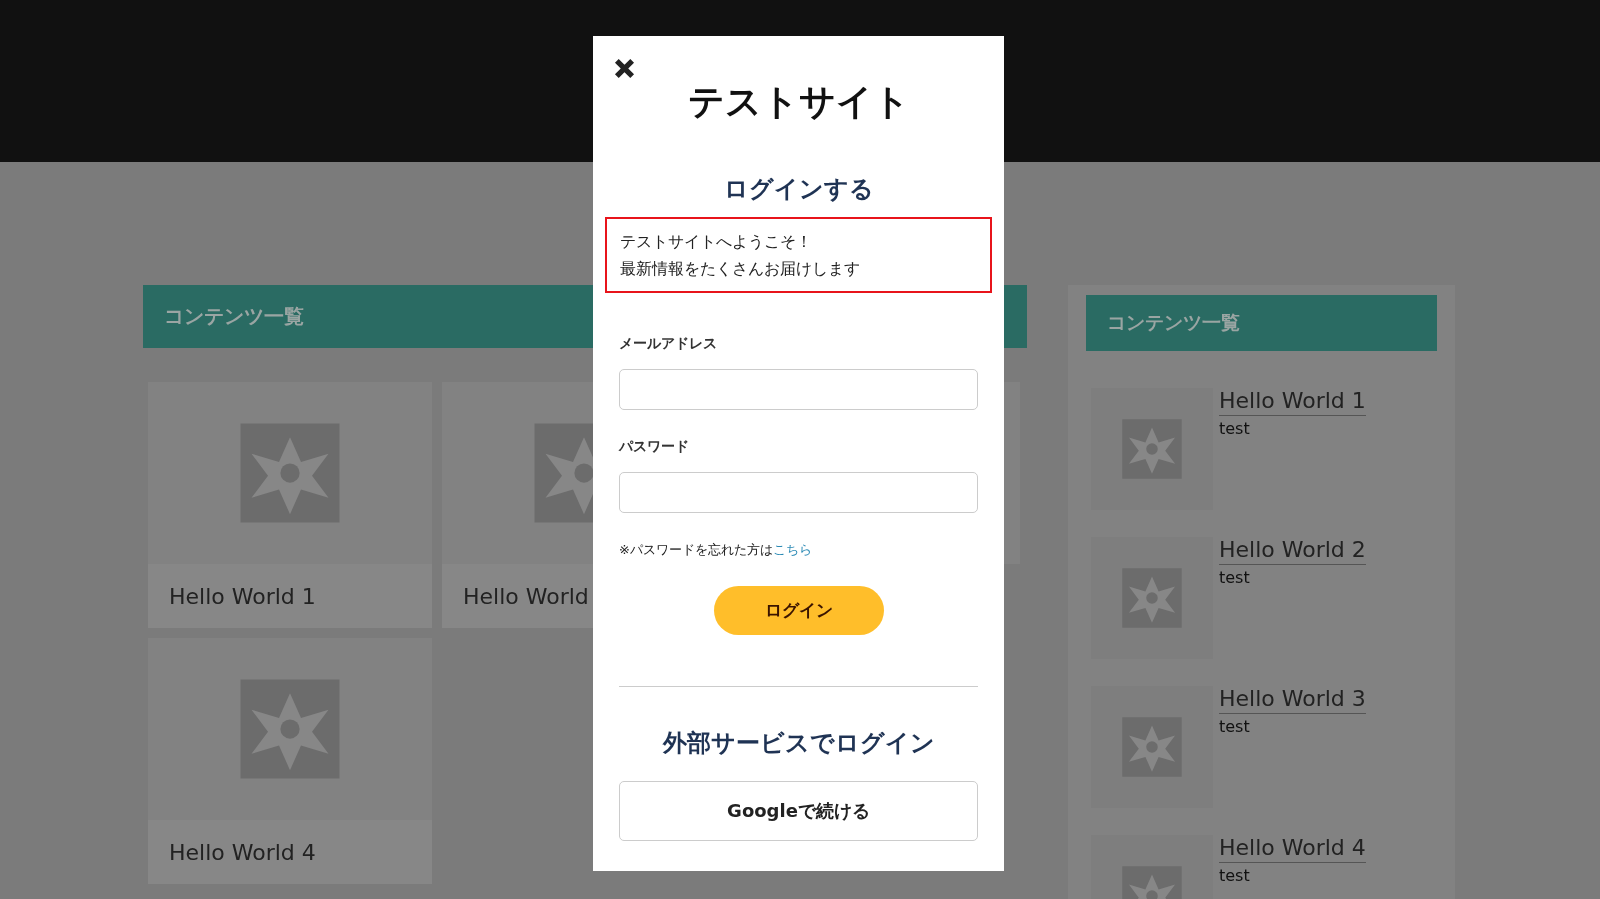 The image size is (1600, 899). I want to click on welcome-notice: テストサイトへようこそ！ 最新情報をたくさんお届けします, so click(798, 255).